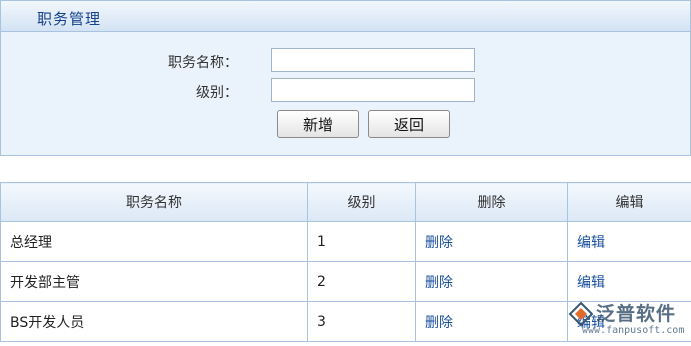  I want to click on job-name-row: 职务名称：, so click(345, 61).